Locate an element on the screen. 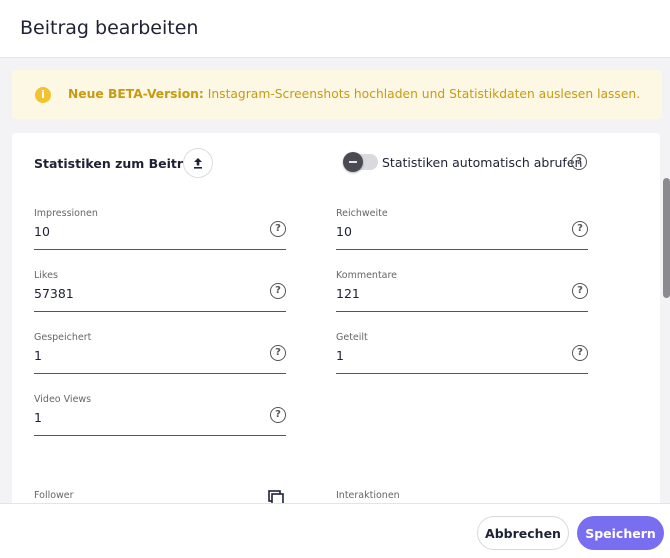 The width and height of the screenshot is (670, 558). field-label: Reichweite is located at coordinates (362, 213).